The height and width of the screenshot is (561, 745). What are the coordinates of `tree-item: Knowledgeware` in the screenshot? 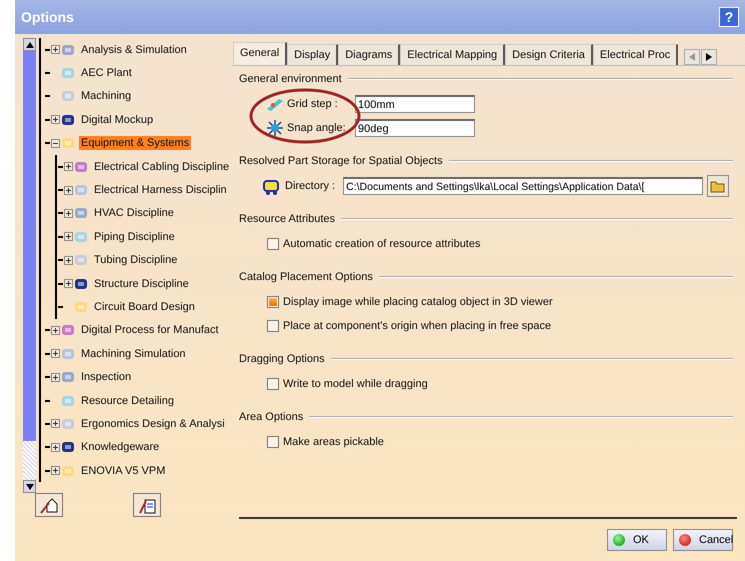 It's located at (120, 447).